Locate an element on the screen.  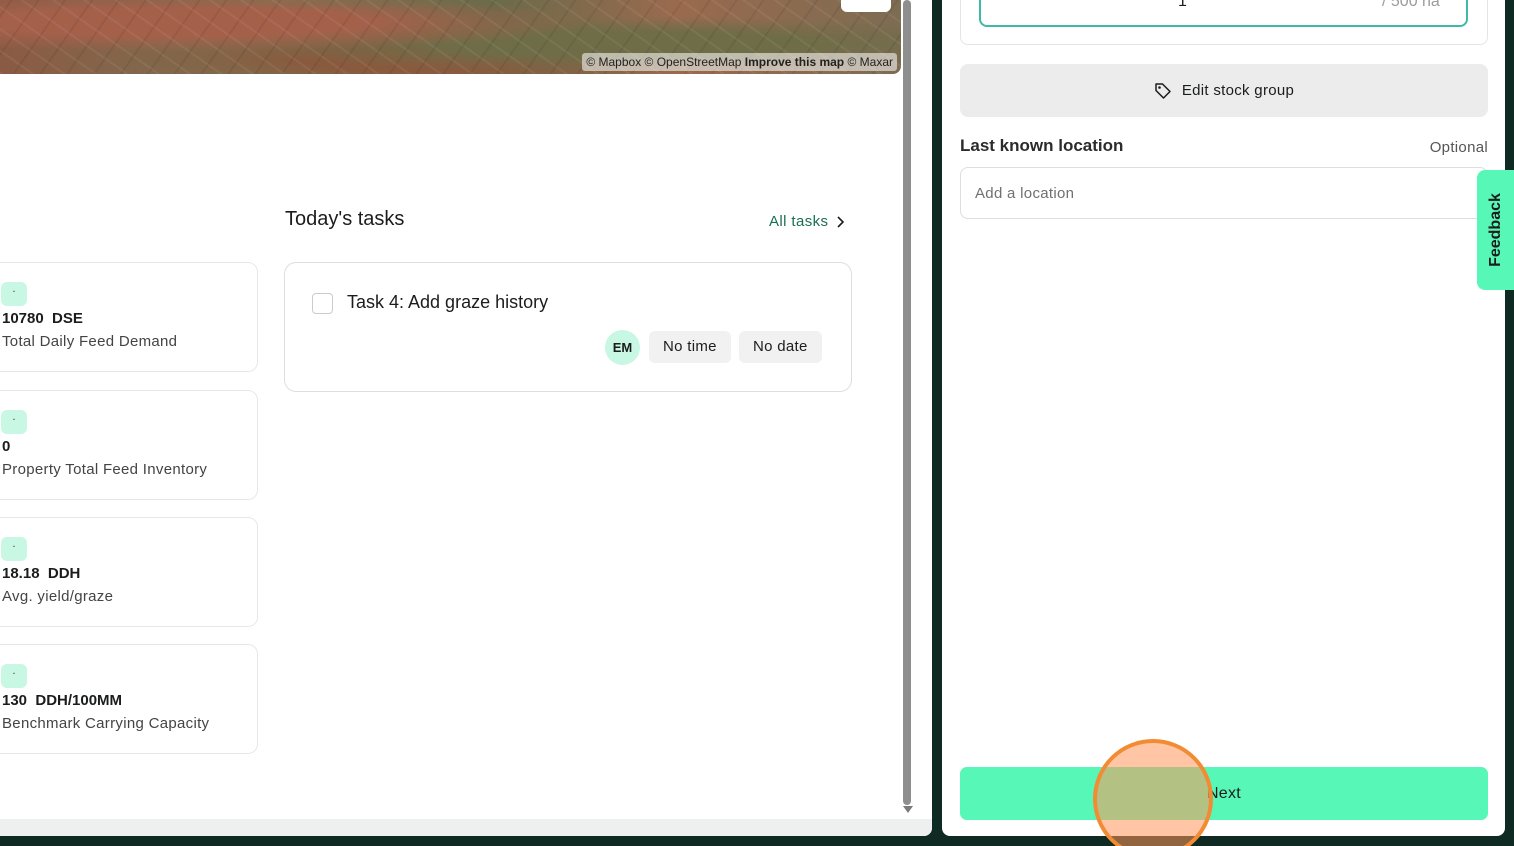
stat-label: Benchmark Carrying Capacity is located at coordinates (106, 723).